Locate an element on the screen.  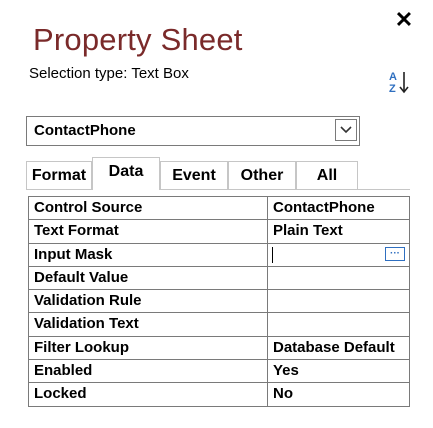
property-row: Enabled Yes is located at coordinates (219, 371).